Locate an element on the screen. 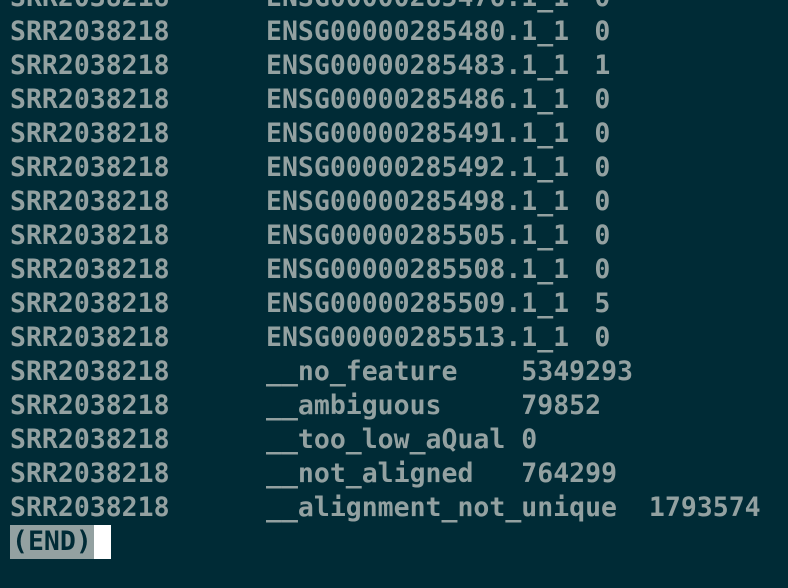 The image size is (788, 588). summary-label: __not_aligned is located at coordinates (386, 473).